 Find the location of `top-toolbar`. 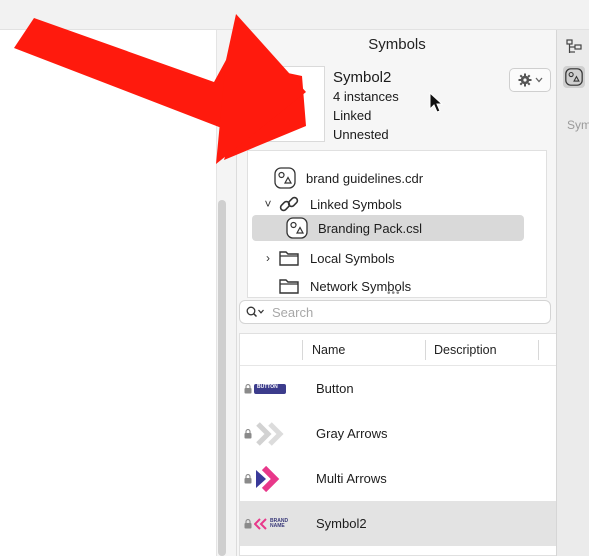

top-toolbar is located at coordinates (294, 15).